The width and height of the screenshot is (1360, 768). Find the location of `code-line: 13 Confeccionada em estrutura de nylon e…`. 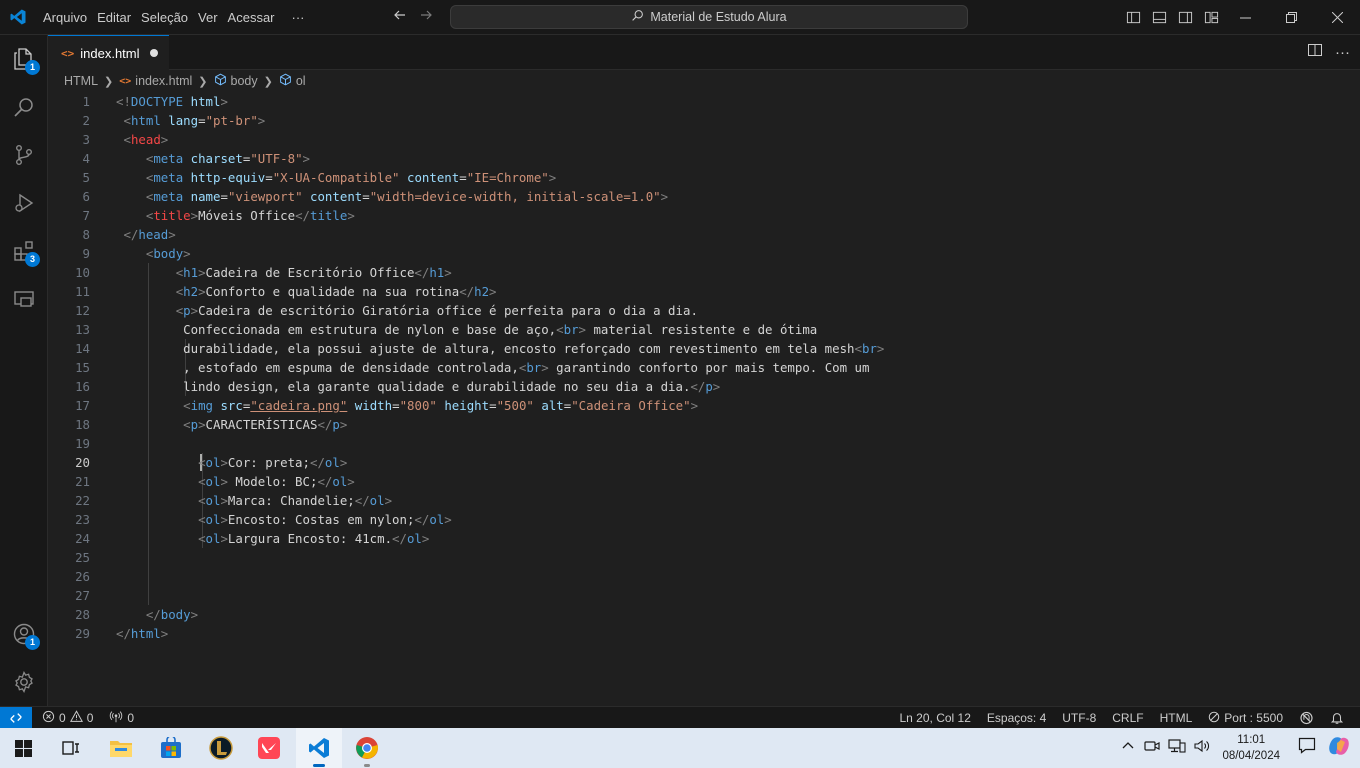

code-line: 13 Confeccionada em estrutura de nylon e… is located at coordinates (704, 329).